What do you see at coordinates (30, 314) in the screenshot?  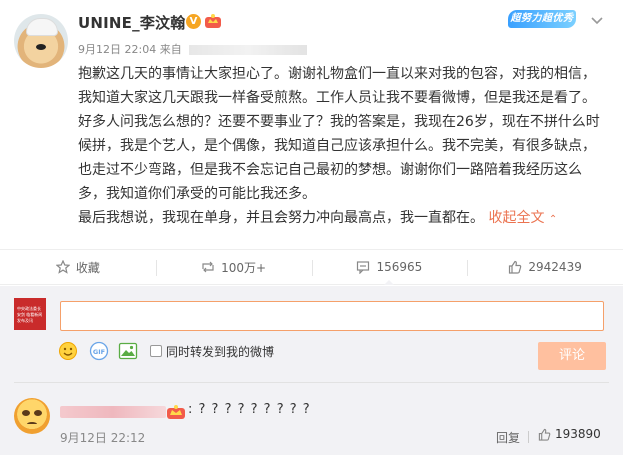 I see `my-avatar: 中央政法委长安剑 临看新闻 发布及讯` at bounding box center [30, 314].